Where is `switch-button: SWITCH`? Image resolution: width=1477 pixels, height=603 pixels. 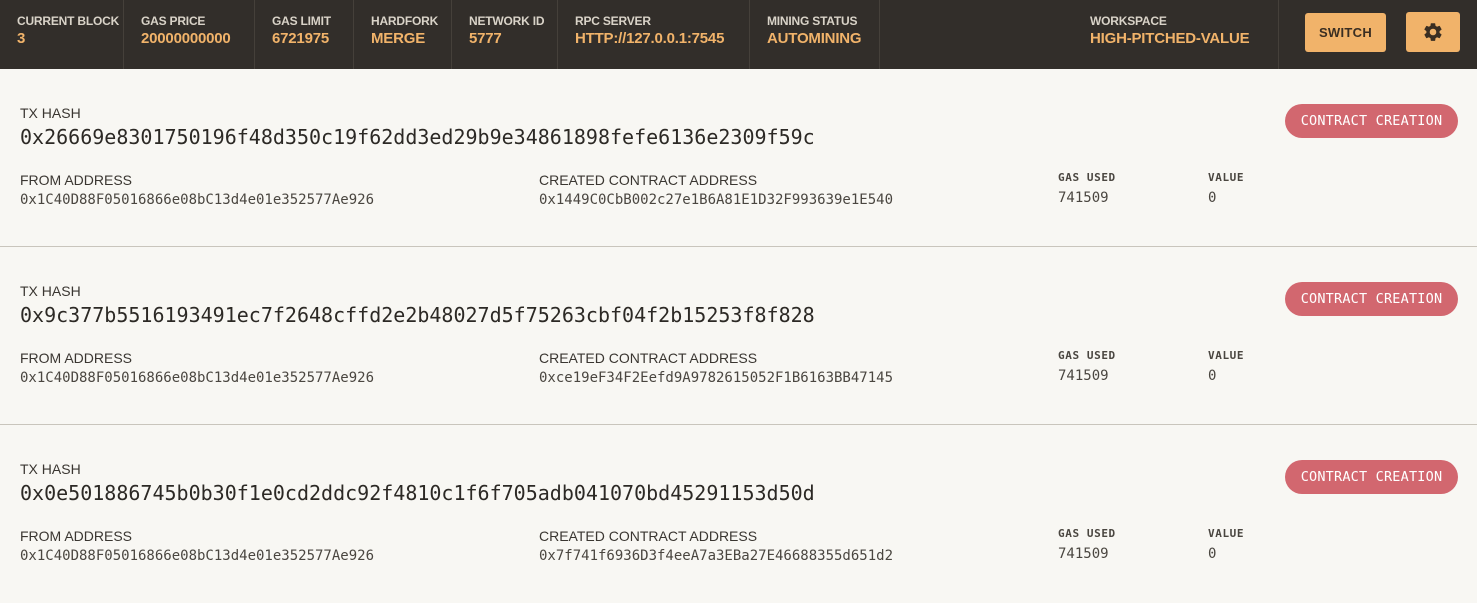
switch-button: SWITCH is located at coordinates (1345, 32).